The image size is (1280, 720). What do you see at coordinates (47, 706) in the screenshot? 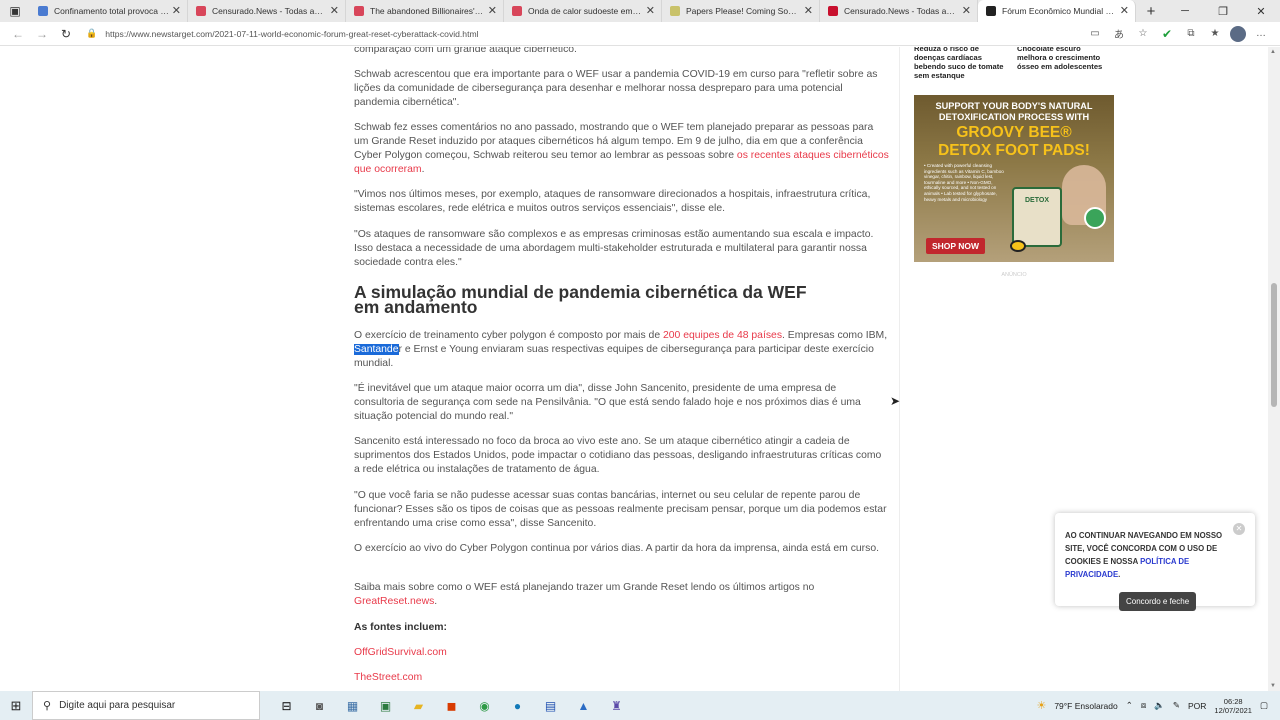
I see `search-icon: ⚲` at bounding box center [47, 706].